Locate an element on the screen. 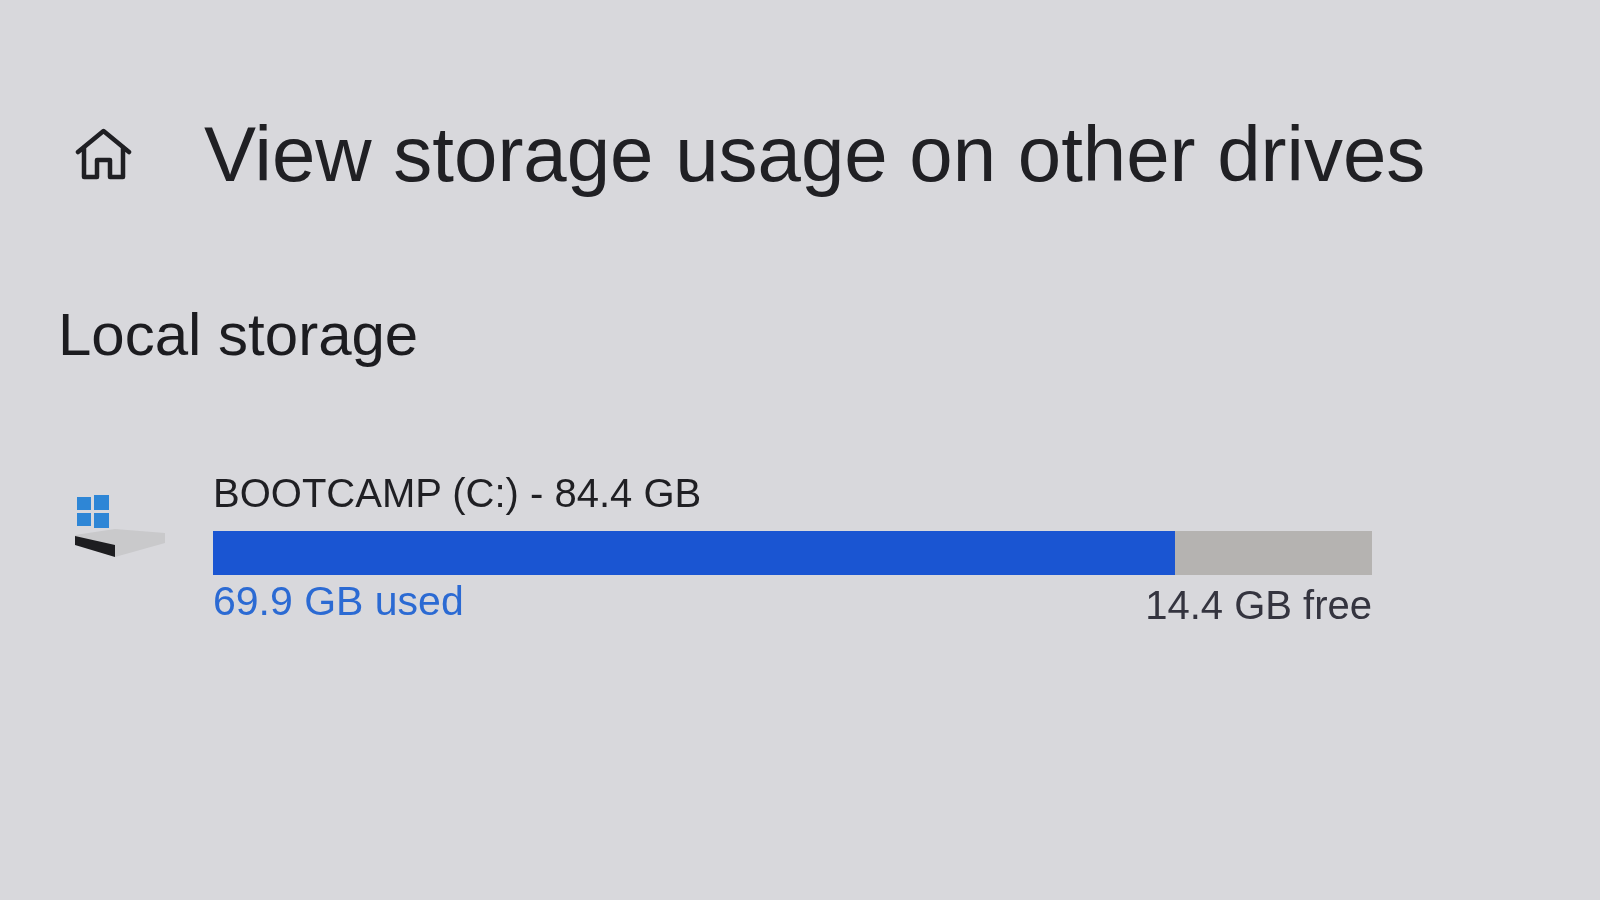 This screenshot has width=1600, height=900. drive-name: BOOTCAMP (C:) - 84.4 GB is located at coordinates (457, 493).